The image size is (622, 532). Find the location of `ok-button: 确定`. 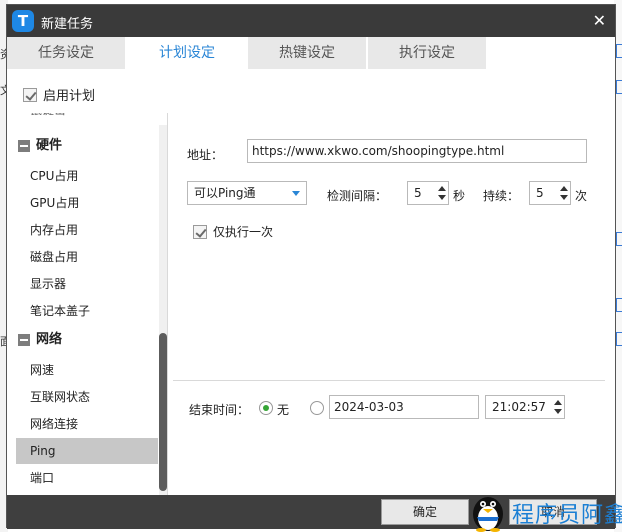

ok-button: 确定 is located at coordinates (425, 512).